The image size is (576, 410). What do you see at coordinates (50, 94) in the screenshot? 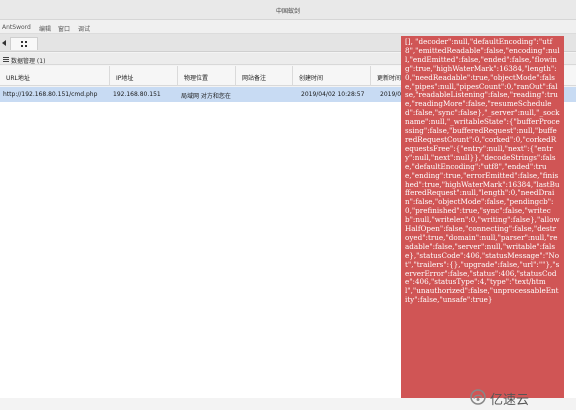
I see `cell-url: http://192.168.80.151/cmd.php` at bounding box center [50, 94].